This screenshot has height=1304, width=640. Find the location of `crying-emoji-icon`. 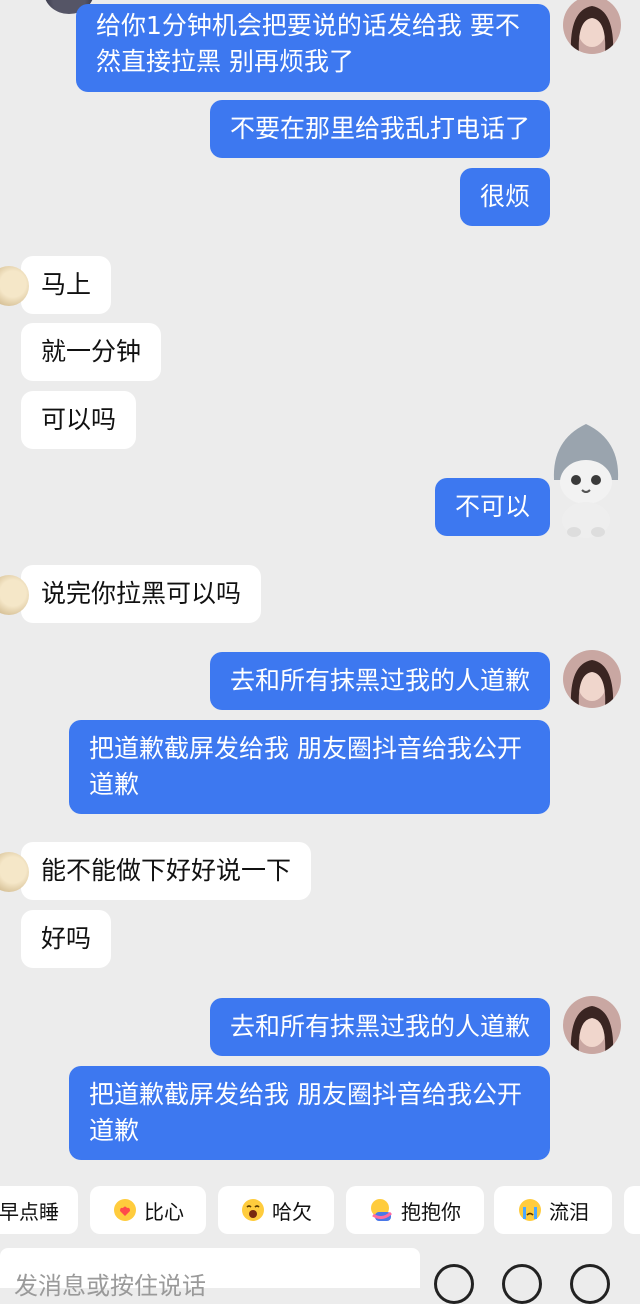

crying-emoji-icon is located at coordinates (530, 1210).